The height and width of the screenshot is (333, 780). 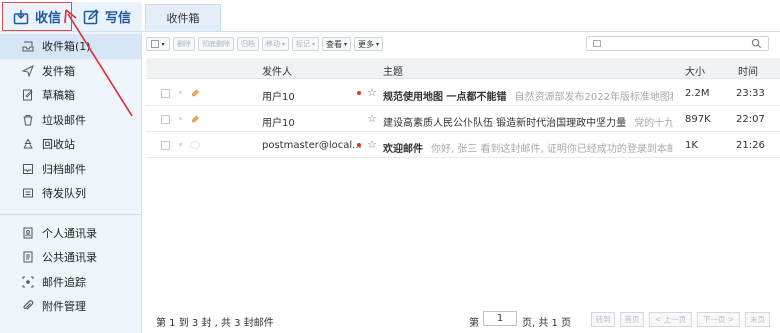 I want to click on subject-column-header: 主题, so click(x=393, y=70).